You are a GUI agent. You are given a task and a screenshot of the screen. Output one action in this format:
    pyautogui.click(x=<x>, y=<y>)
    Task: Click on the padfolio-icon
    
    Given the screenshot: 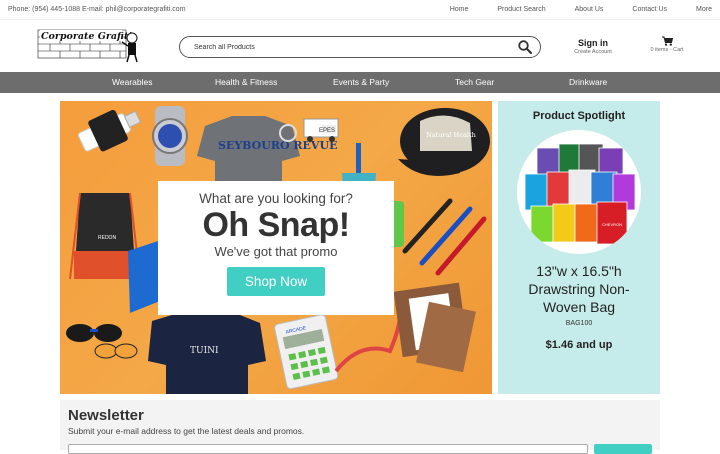 What is the action you would take?
    pyautogui.click(x=434, y=327)
    